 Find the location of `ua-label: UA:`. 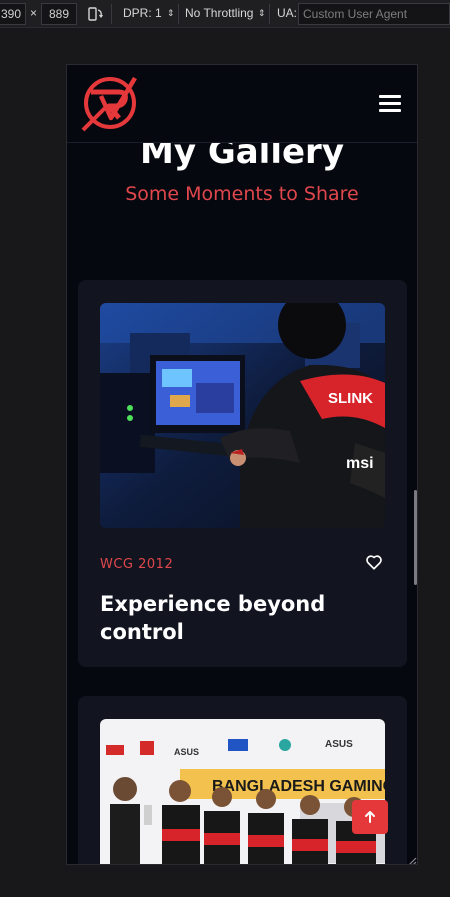

ua-label: UA: is located at coordinates (287, 13).